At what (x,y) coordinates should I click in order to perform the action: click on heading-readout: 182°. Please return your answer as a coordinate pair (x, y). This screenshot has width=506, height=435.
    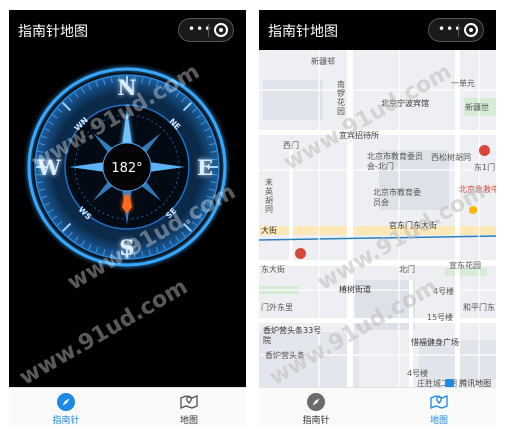
    Looking at the image, I should click on (126, 168).